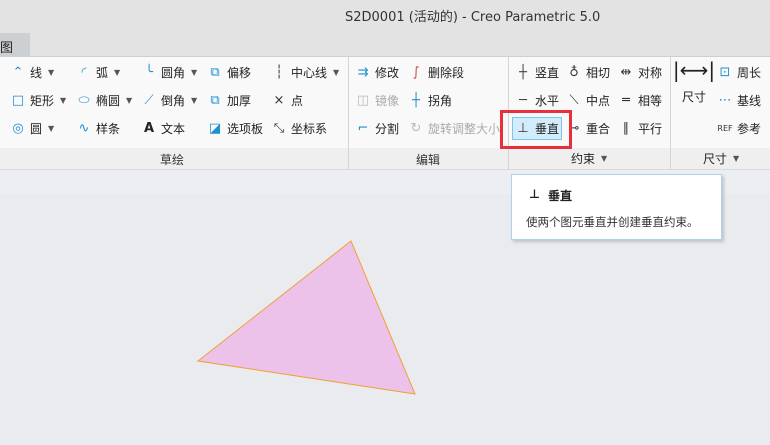 The height and width of the screenshot is (445, 770). Describe the element at coordinates (588, 128) in the screenshot. I see `coincident-constraint-button: ⊸ 重合` at that location.